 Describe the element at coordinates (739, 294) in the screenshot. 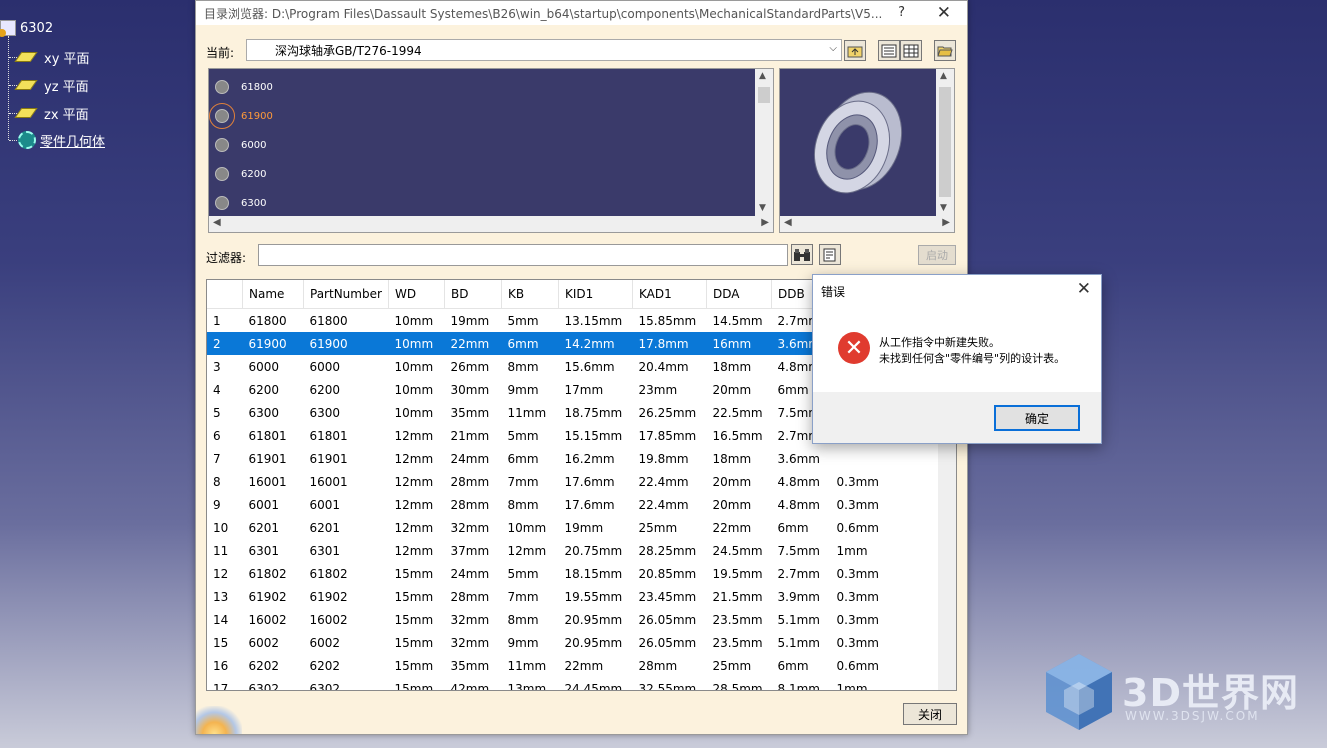

I see `column-header: DDA` at that location.